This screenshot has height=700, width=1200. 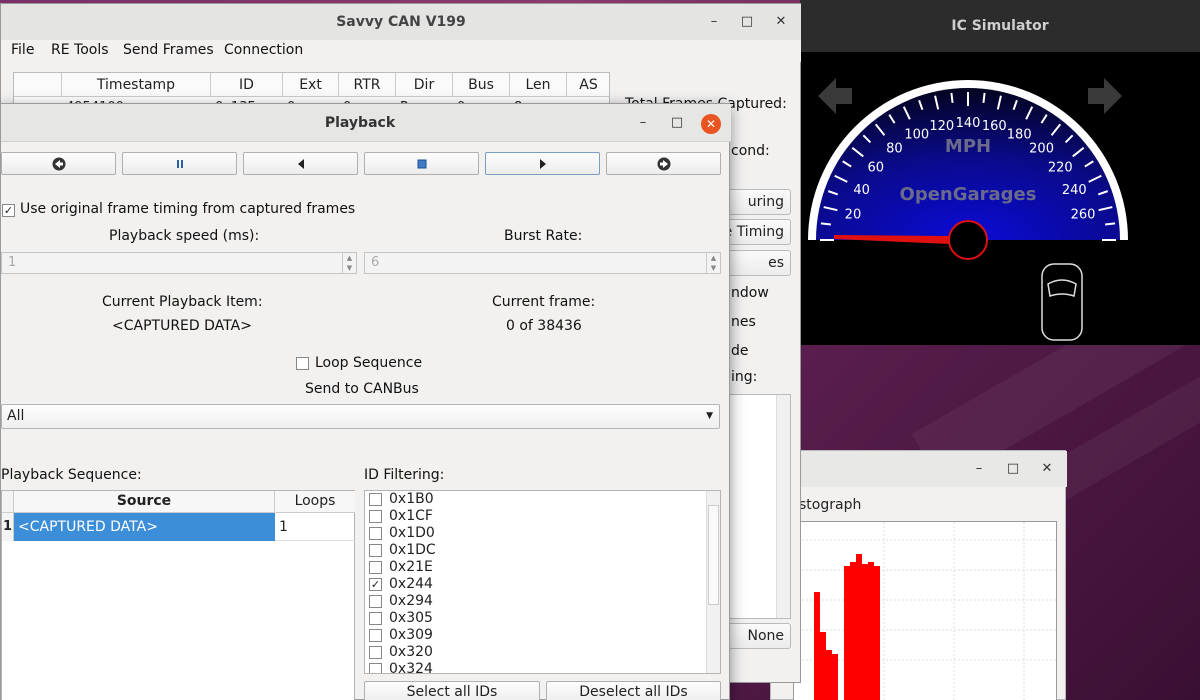 I want to click on step-forward-button, so click(x=663, y=163).